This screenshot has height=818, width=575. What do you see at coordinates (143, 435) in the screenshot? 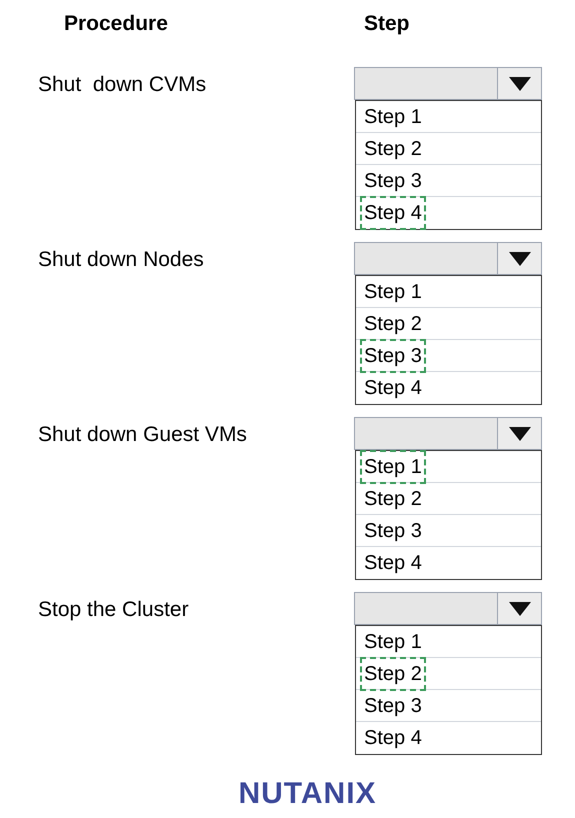
I see `procedure-label: Shut down Guest VMs` at bounding box center [143, 435].